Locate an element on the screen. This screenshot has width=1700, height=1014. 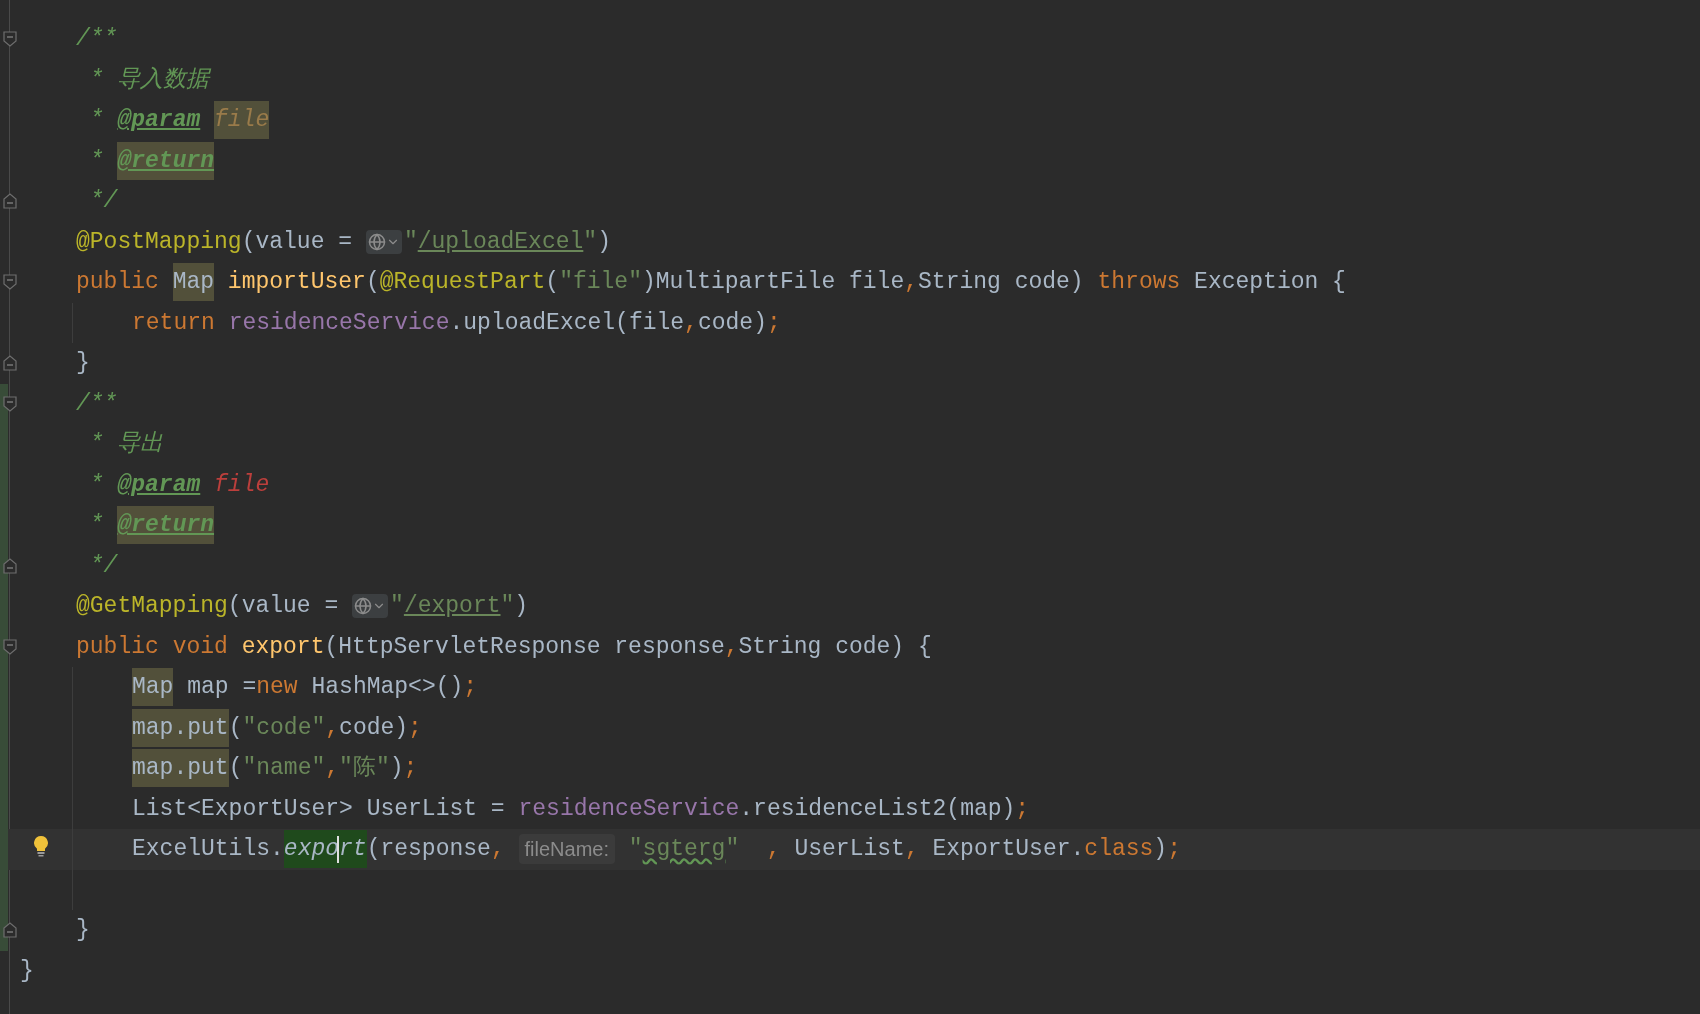
parameter-hint: fileName: is located at coordinates (566, 849).